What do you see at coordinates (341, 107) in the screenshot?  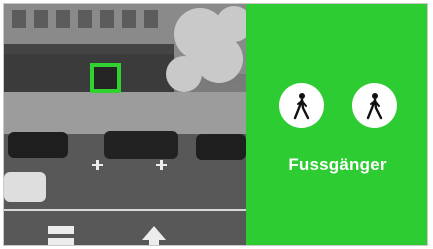 I see `category-icons` at bounding box center [341, 107].